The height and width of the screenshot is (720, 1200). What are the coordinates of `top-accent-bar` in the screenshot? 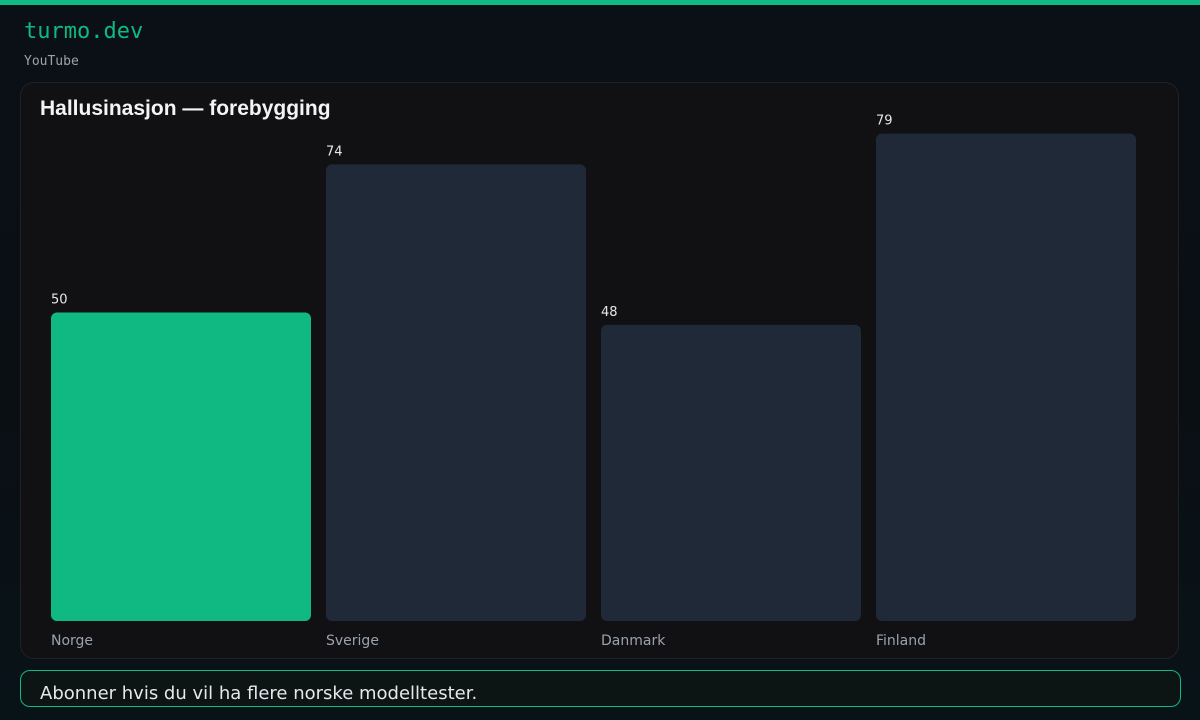 It's located at (600, 2).